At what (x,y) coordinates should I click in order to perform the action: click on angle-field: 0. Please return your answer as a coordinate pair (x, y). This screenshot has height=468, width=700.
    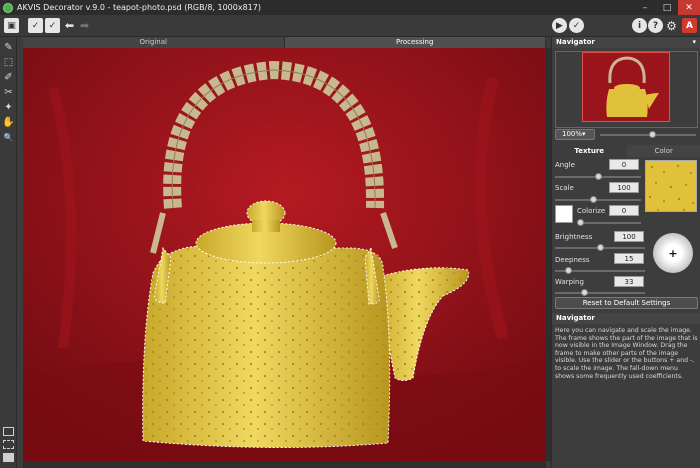
    Looking at the image, I should click on (624, 164).